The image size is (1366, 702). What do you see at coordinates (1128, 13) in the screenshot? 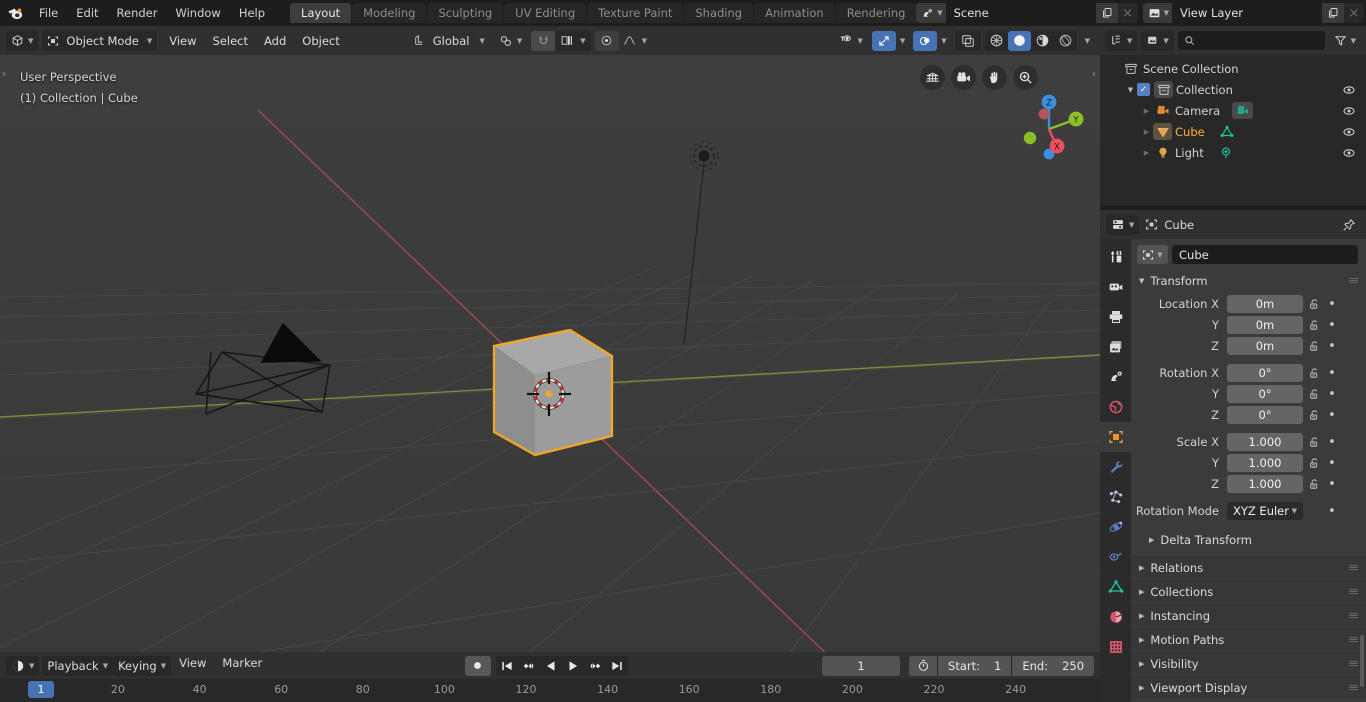
I see `scene-unlink-close-icon: ×` at bounding box center [1128, 13].